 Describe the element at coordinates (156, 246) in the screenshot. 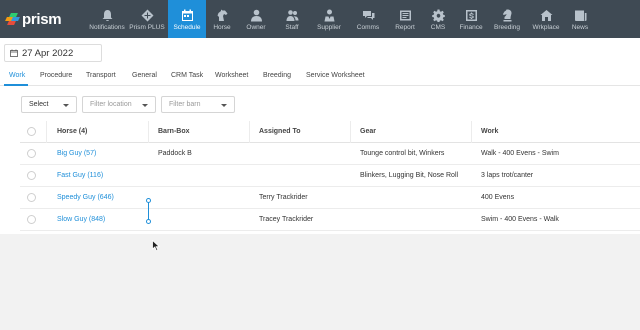

I see `mouse-cursor-icon` at that location.